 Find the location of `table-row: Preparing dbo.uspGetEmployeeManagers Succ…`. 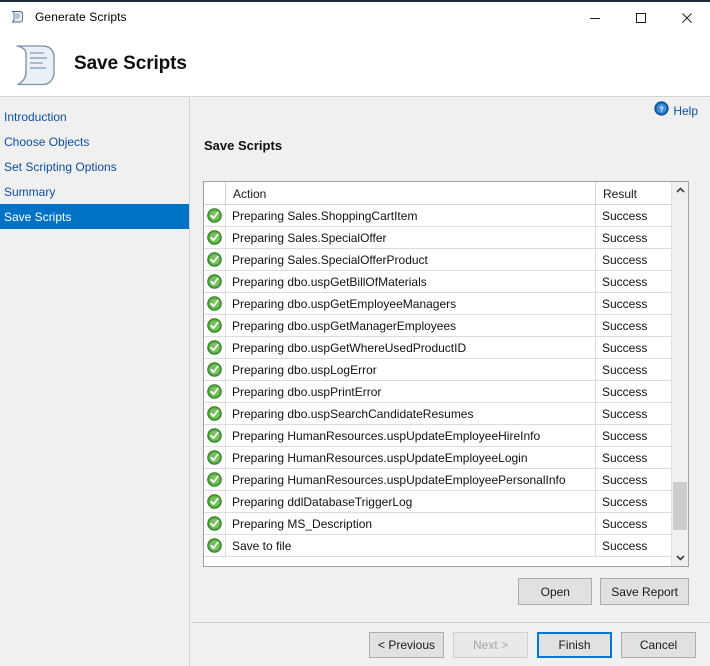

table-row: Preparing dbo.uspGetEmployeeManagers Succ… is located at coordinates (437, 304).